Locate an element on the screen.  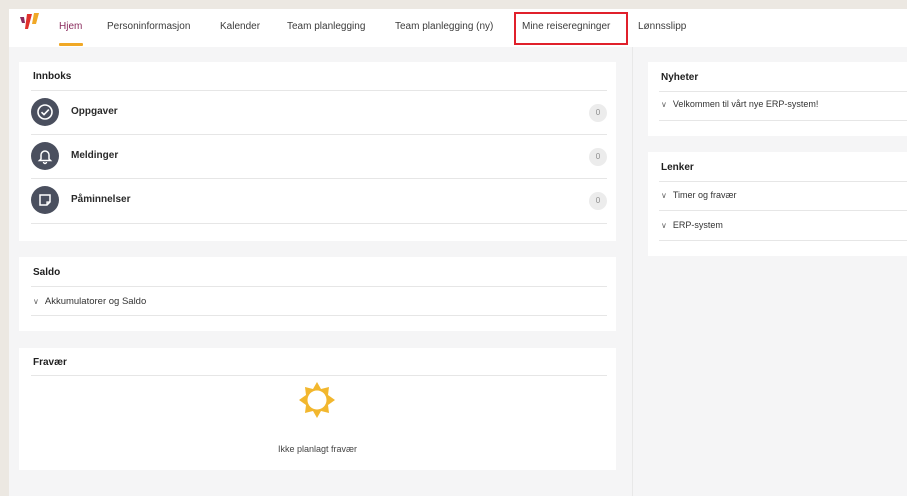
nav-tab-kalender: Kalender is located at coordinates (240, 26).